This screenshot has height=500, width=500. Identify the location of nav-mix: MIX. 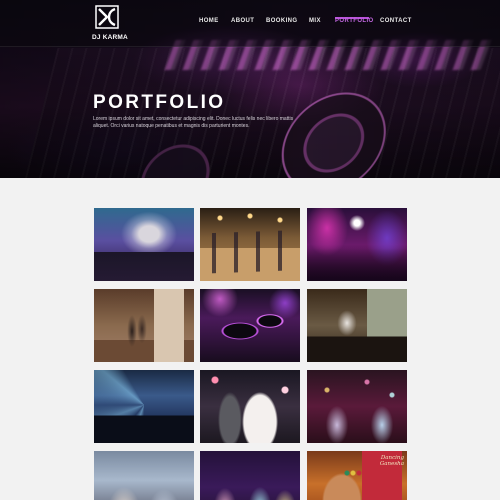
(315, 21).